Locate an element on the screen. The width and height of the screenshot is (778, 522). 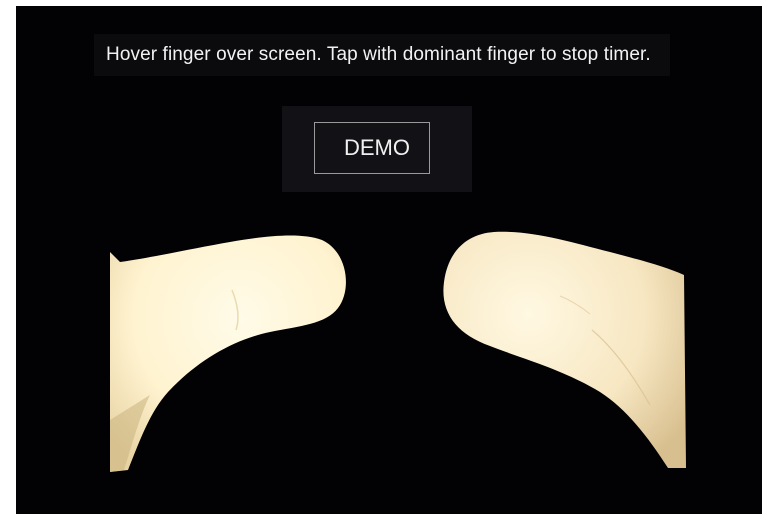
right-finger is located at coordinates (564, 349).